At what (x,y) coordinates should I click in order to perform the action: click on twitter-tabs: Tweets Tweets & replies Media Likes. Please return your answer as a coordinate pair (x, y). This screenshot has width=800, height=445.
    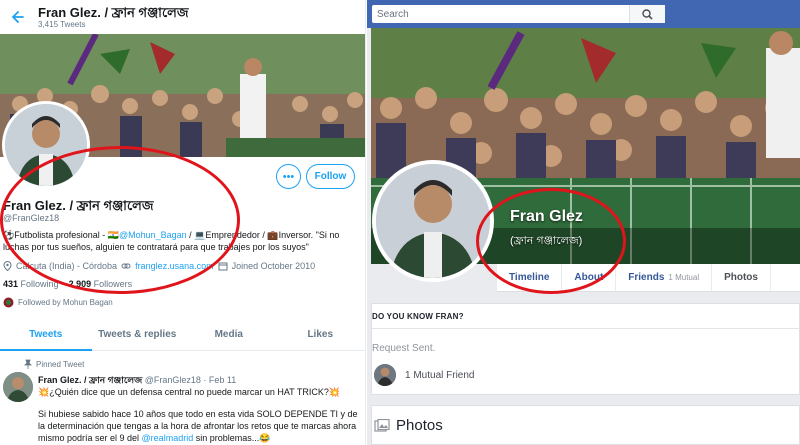
    Looking at the image, I should click on (183, 334).